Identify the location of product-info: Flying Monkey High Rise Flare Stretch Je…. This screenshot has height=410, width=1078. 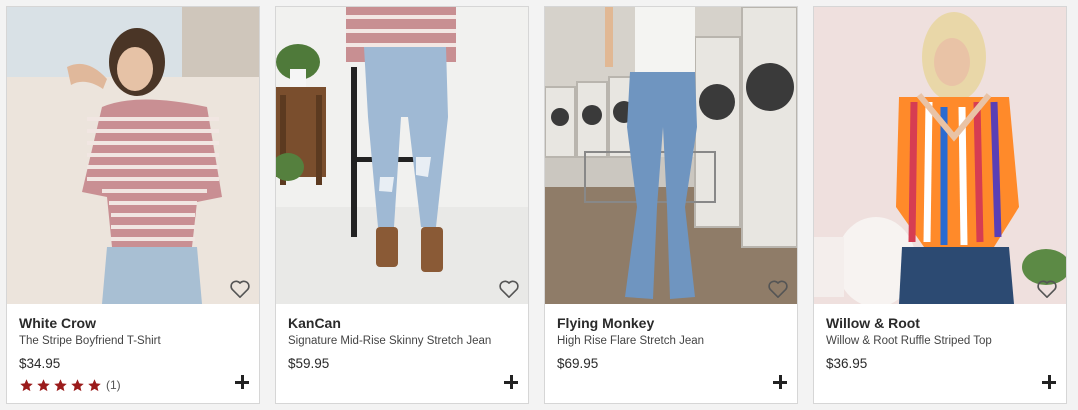
(671, 358).